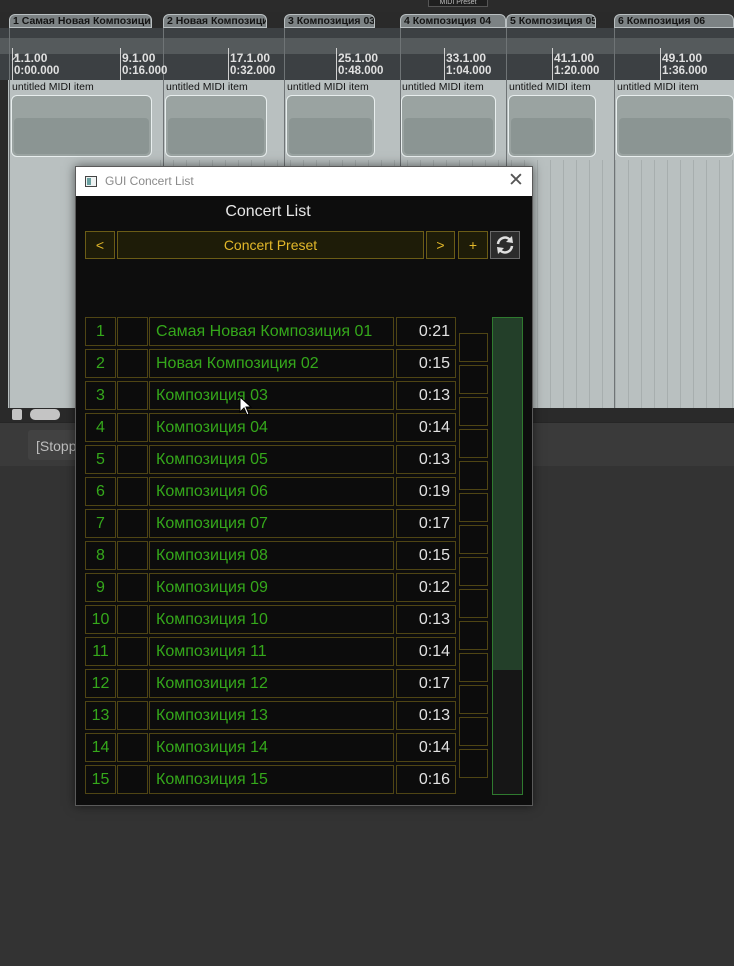 This screenshot has width=734, height=966. I want to click on song-name: Композиция 03, so click(271, 395).